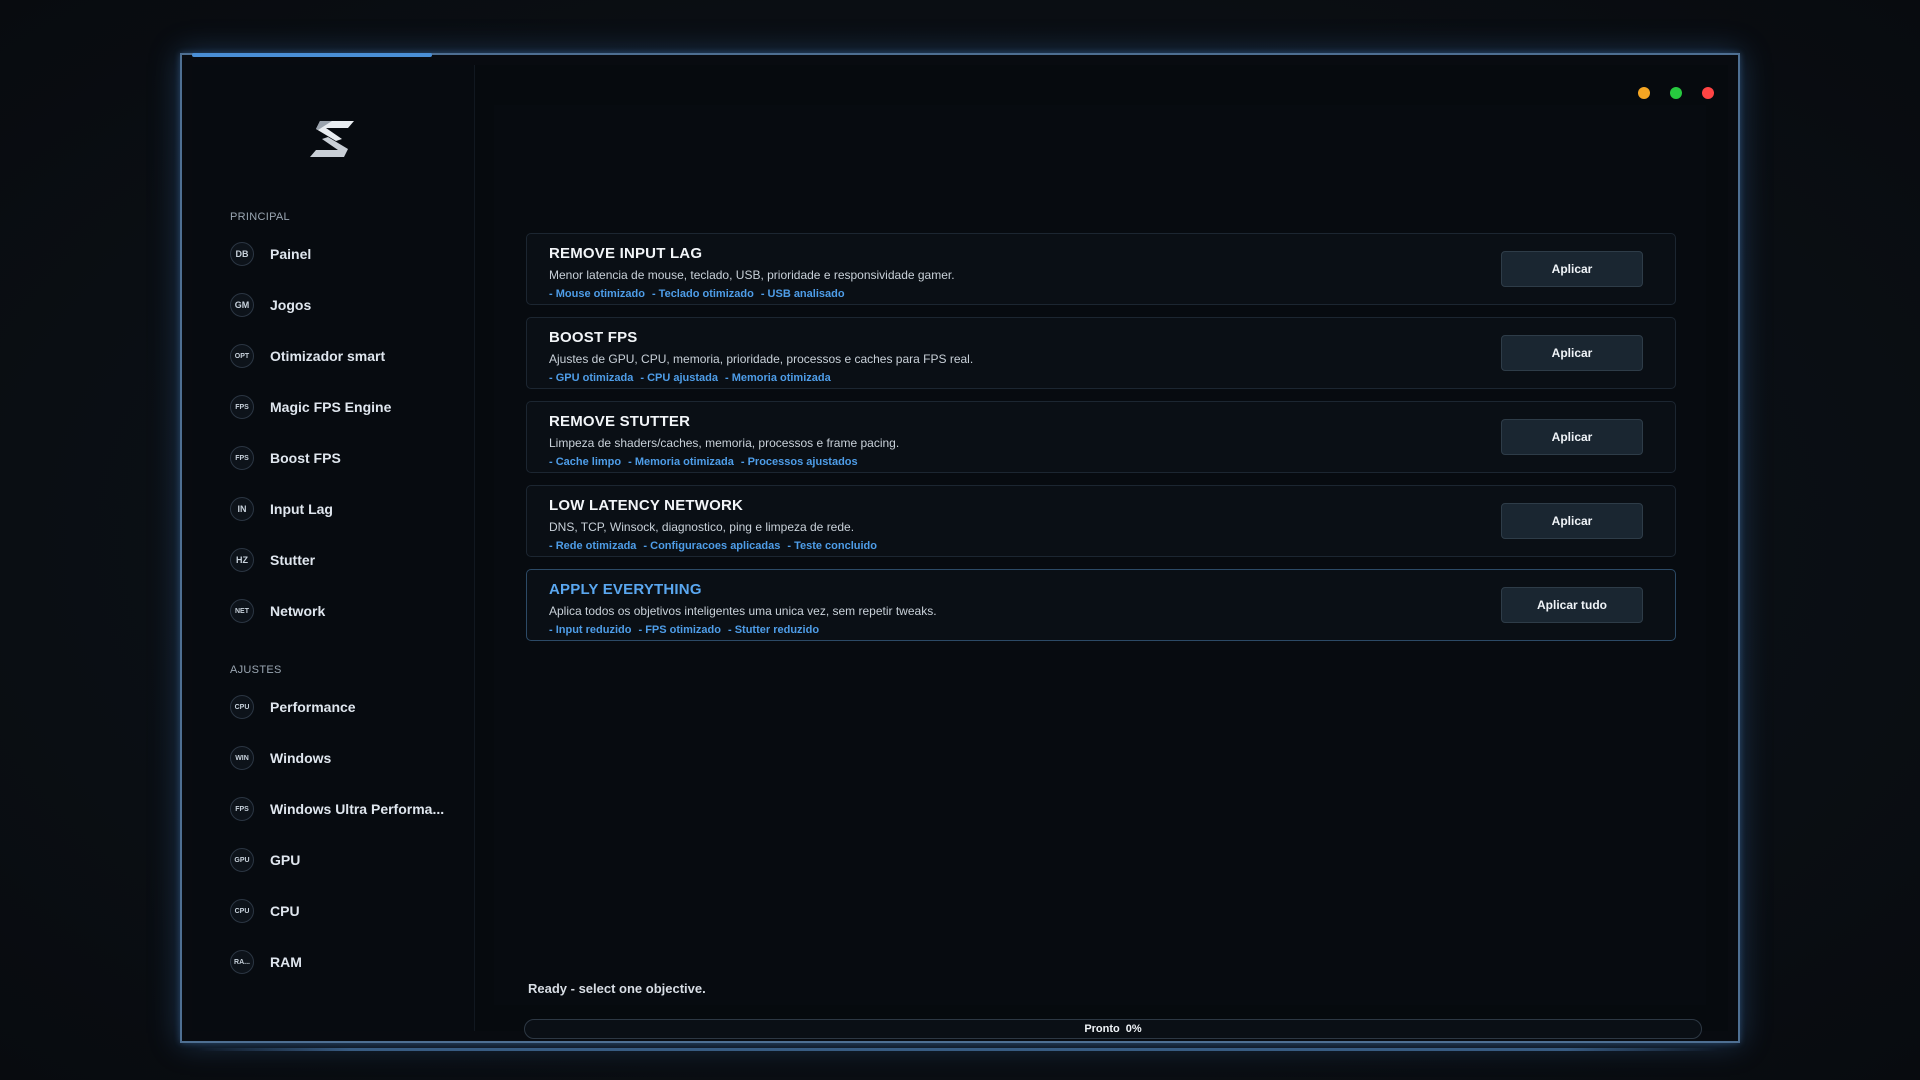 The width and height of the screenshot is (1920, 1080). I want to click on progress-percent-text: 0%, so click(1133, 1029).